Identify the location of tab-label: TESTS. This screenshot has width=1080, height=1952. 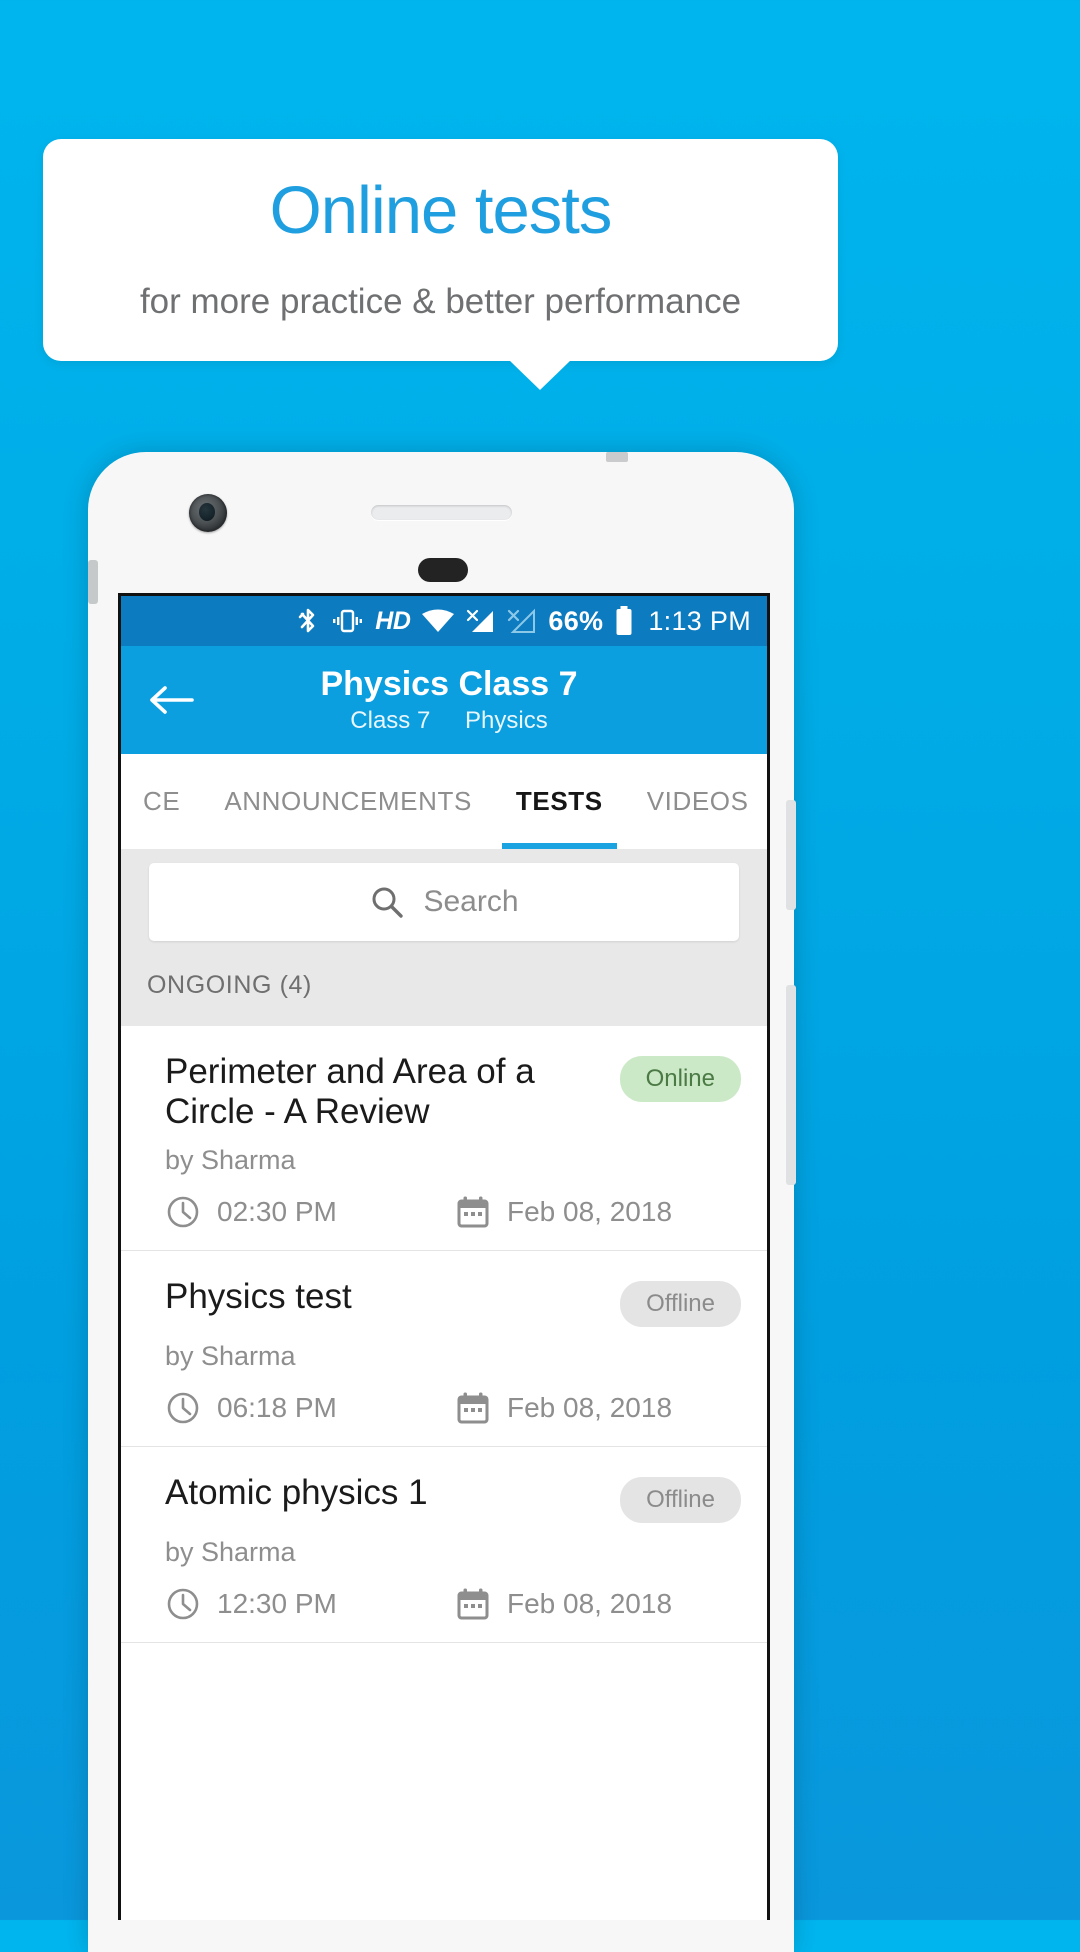
(559, 801).